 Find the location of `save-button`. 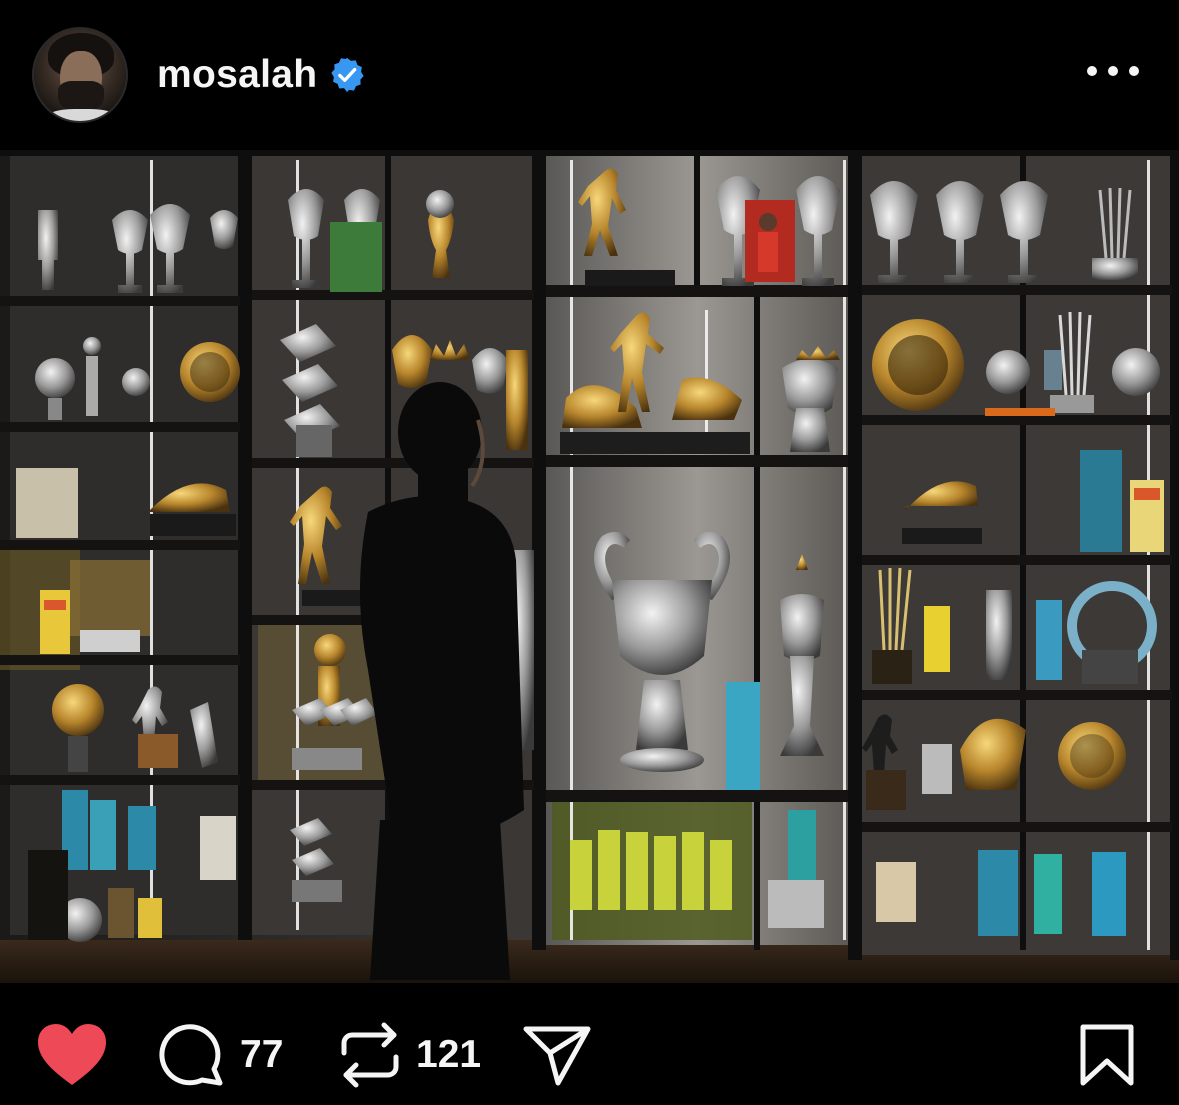

save-button is located at coordinates (1107, 1055).